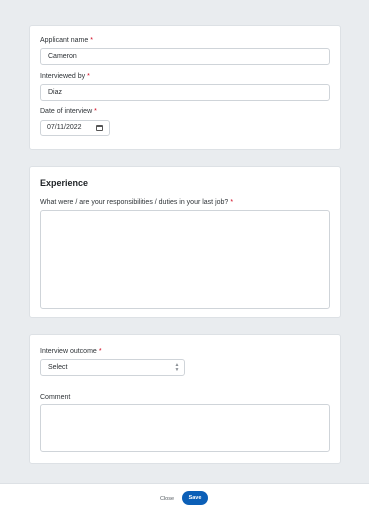 The width and height of the screenshot is (369, 512). What do you see at coordinates (195, 498) in the screenshot?
I see `save-button: Save` at bounding box center [195, 498].